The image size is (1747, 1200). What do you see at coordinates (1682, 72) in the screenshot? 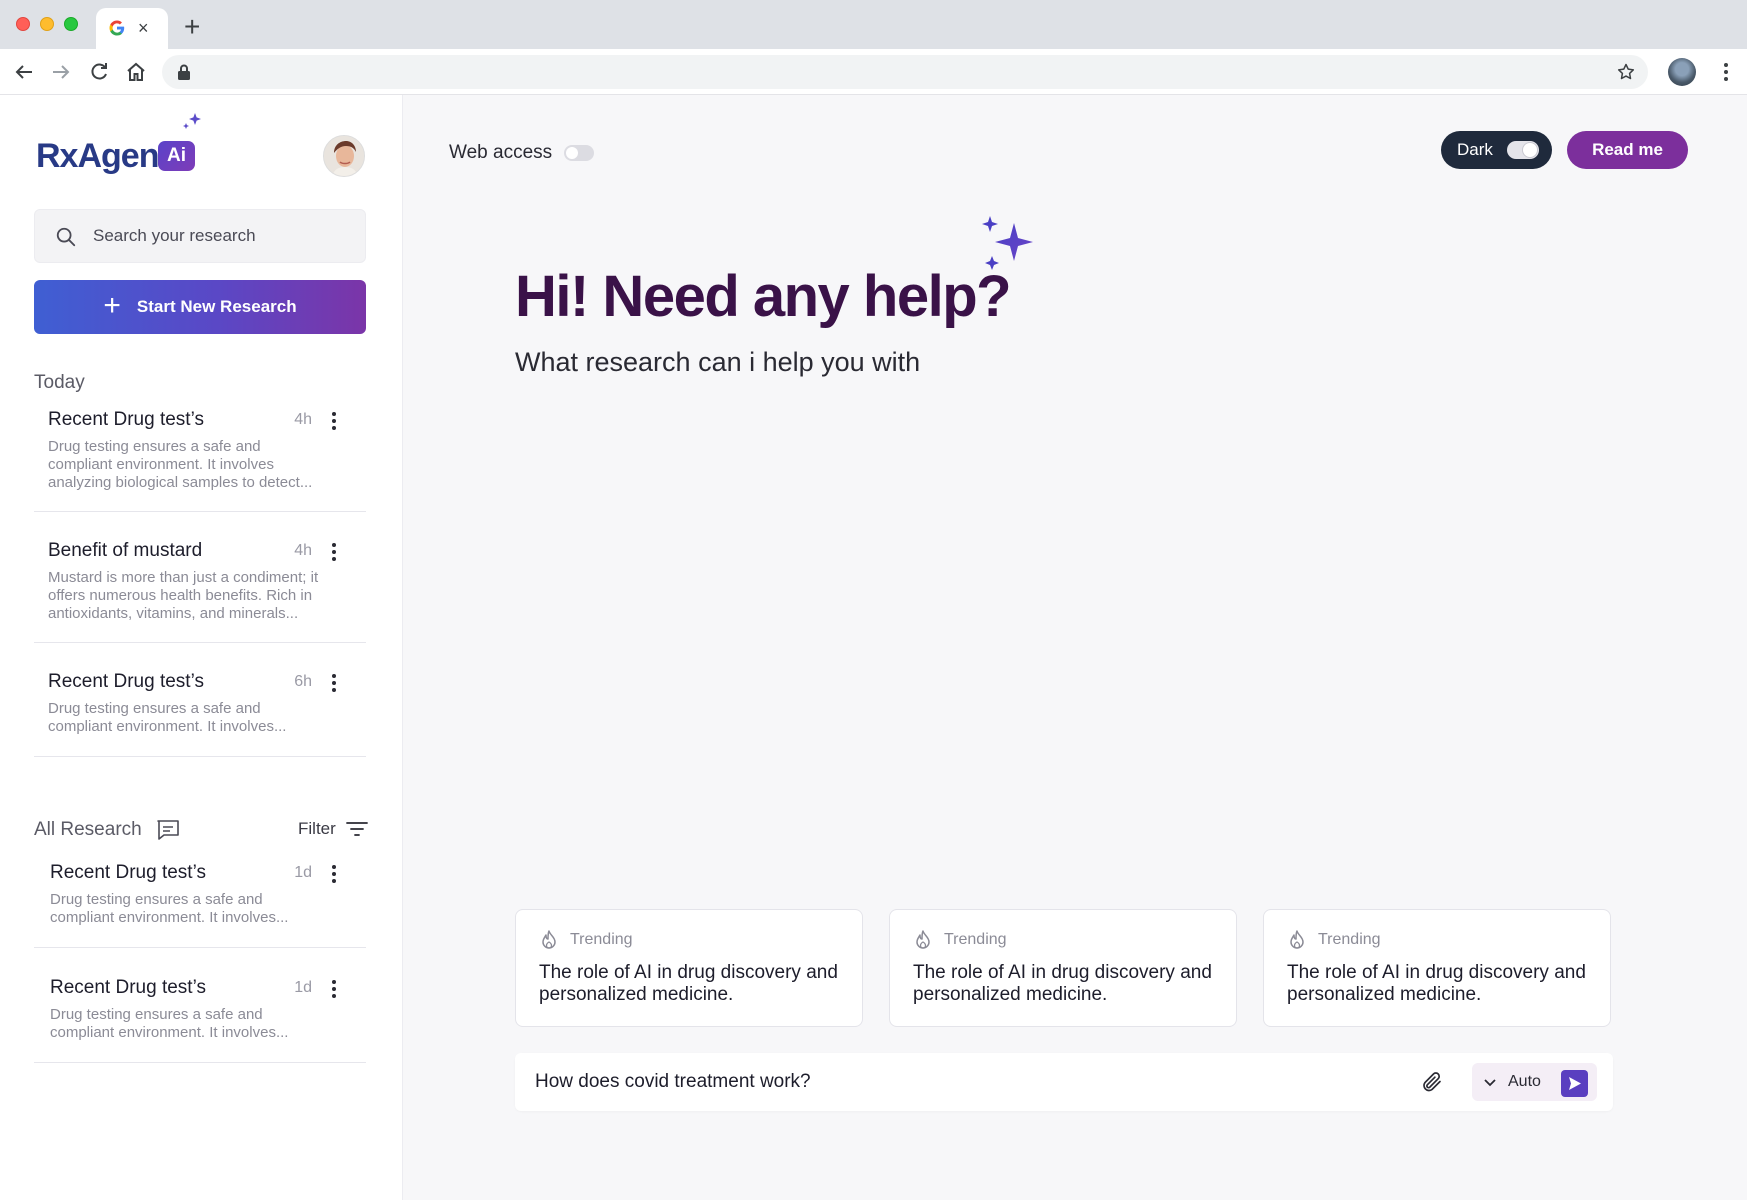
I see `browser-profile-avatar` at bounding box center [1682, 72].